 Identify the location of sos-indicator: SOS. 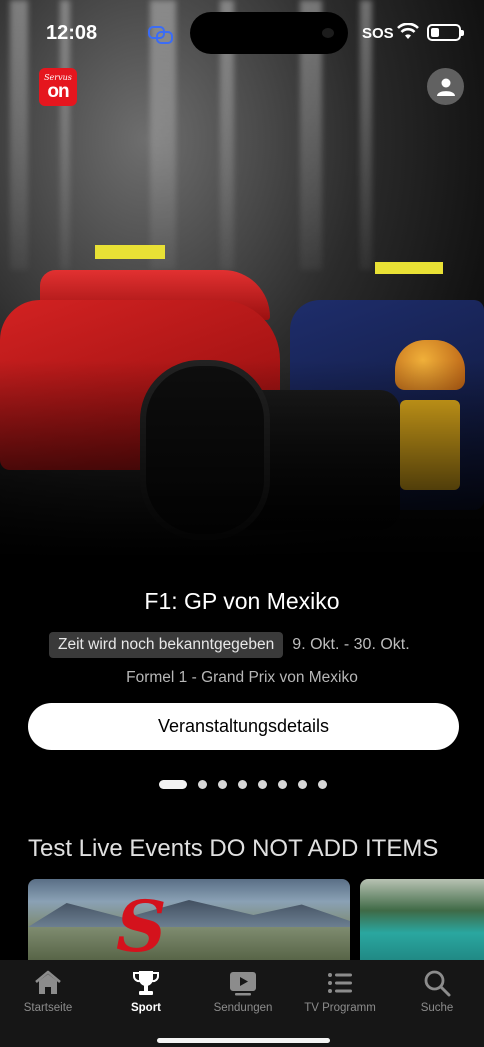
(378, 33).